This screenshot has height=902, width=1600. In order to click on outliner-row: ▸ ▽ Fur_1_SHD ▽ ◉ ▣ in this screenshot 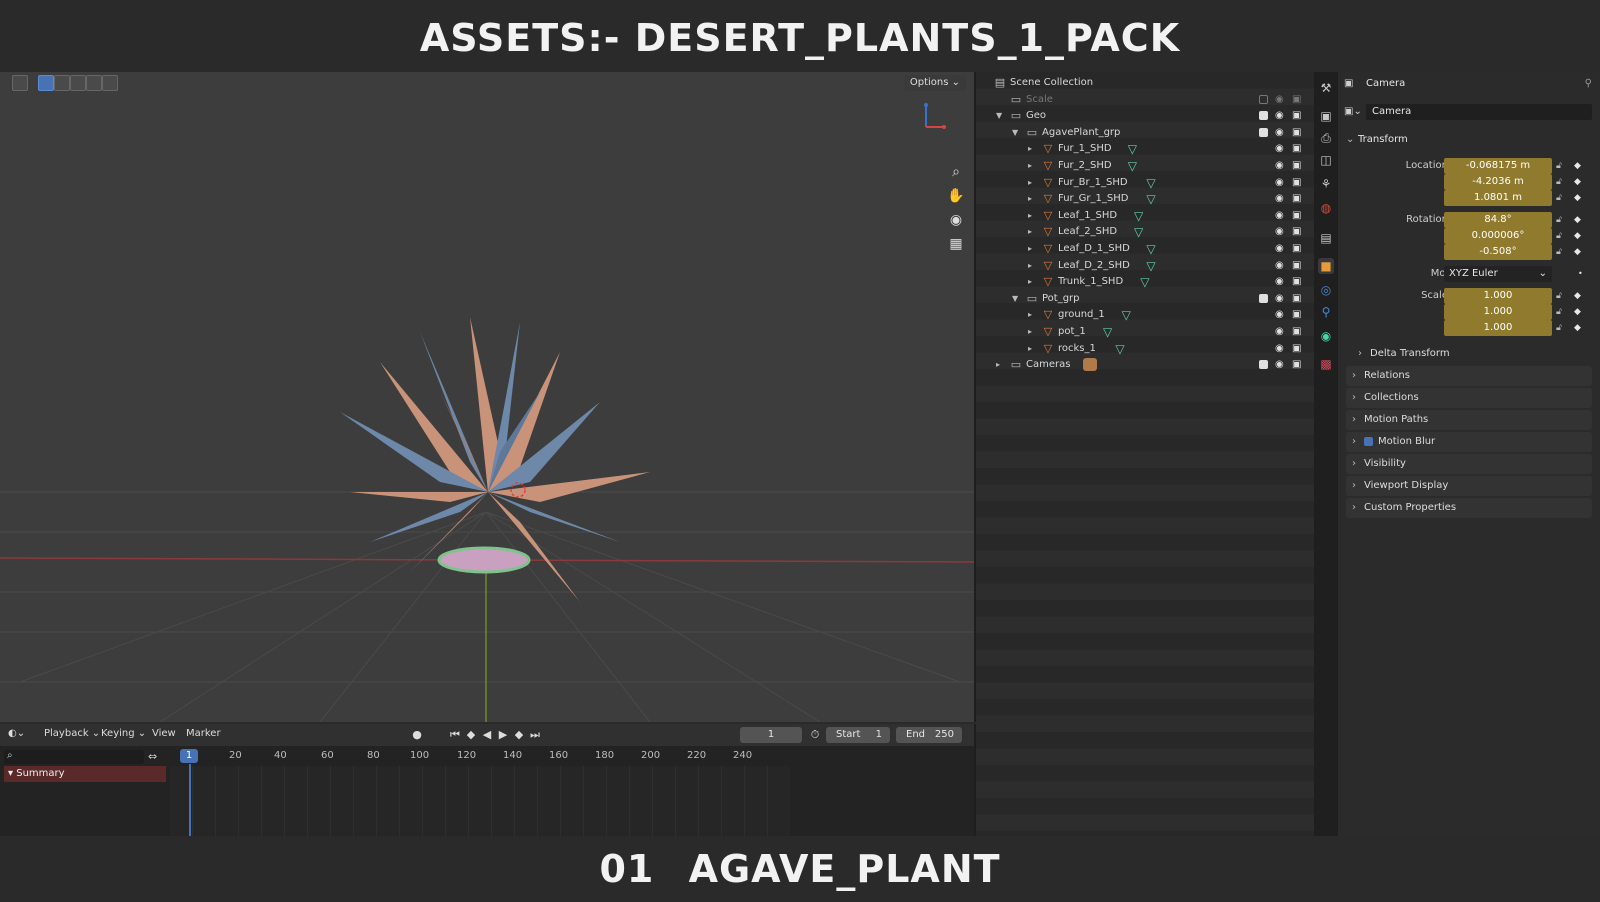, I will do `click(1145, 149)`.